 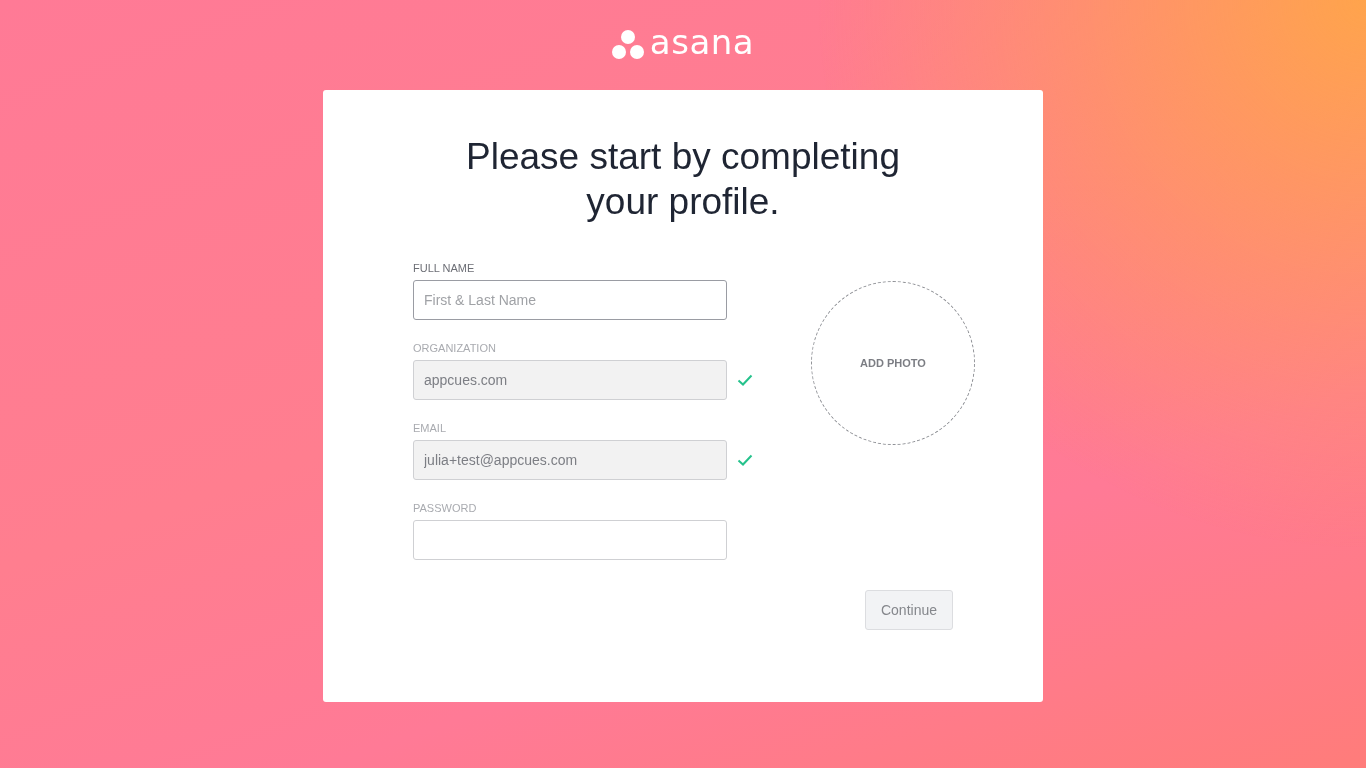 What do you see at coordinates (455, 348) in the screenshot?
I see `field-label: ORGANIZATION` at bounding box center [455, 348].